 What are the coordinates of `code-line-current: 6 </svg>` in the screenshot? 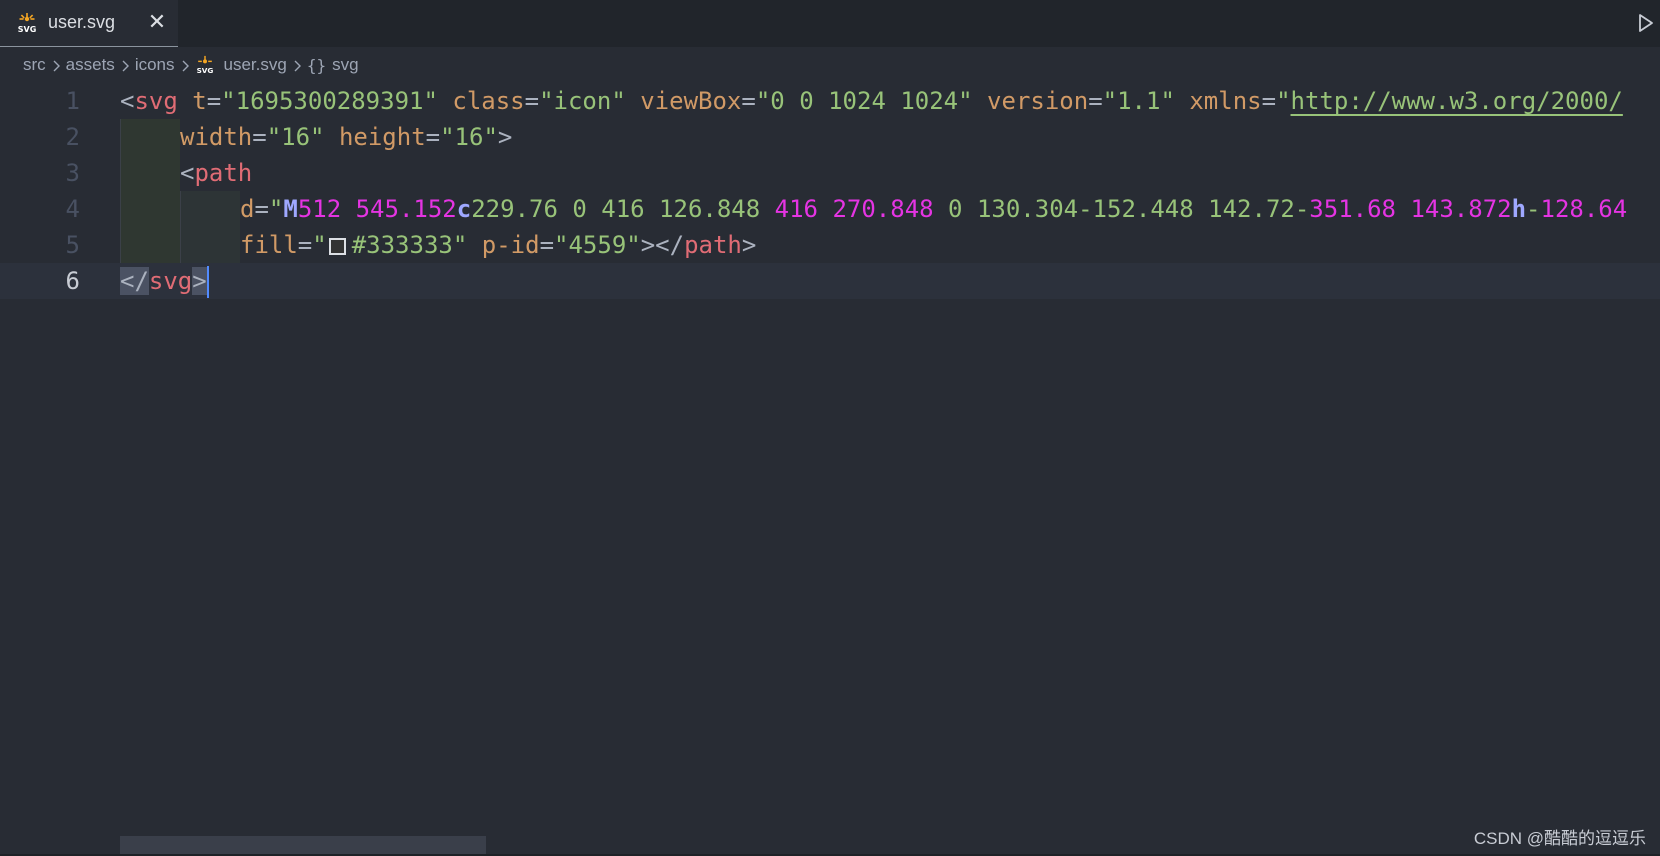 It's located at (830, 281).